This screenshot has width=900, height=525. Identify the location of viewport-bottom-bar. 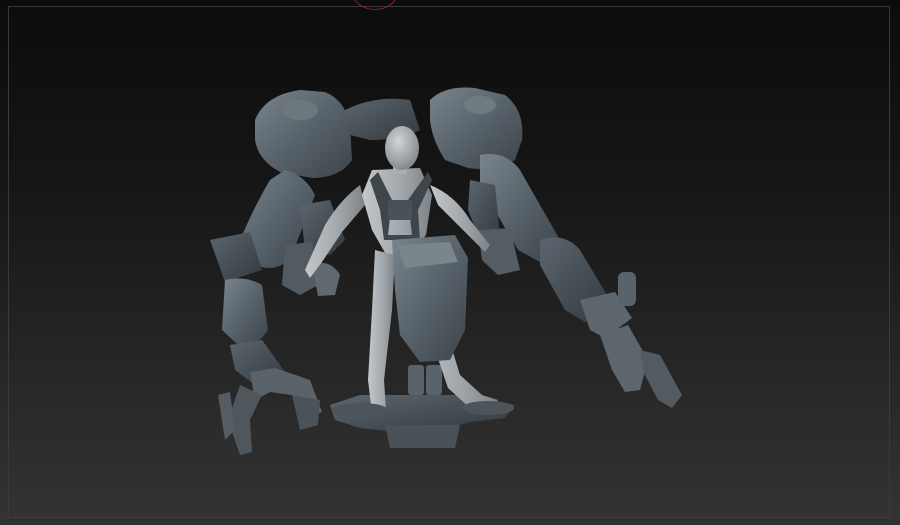
(450, 522).